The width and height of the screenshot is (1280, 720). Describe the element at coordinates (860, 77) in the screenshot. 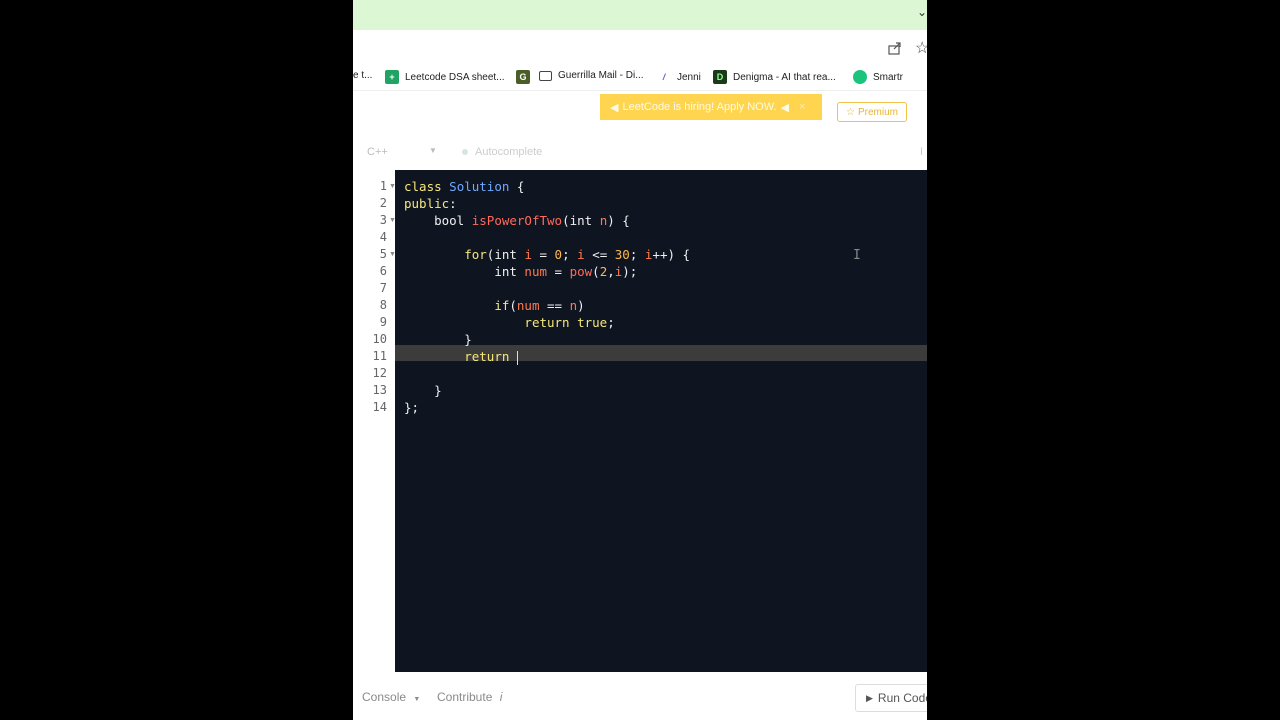

I see `smartr-logo-icon` at that location.